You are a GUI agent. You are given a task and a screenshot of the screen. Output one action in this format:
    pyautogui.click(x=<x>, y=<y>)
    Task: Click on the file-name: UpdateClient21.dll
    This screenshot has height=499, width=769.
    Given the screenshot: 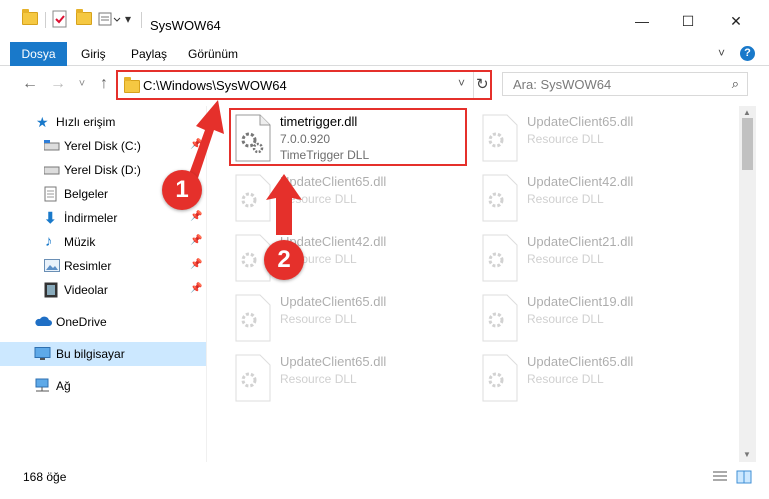 What is the action you would take?
    pyautogui.click(x=580, y=241)
    